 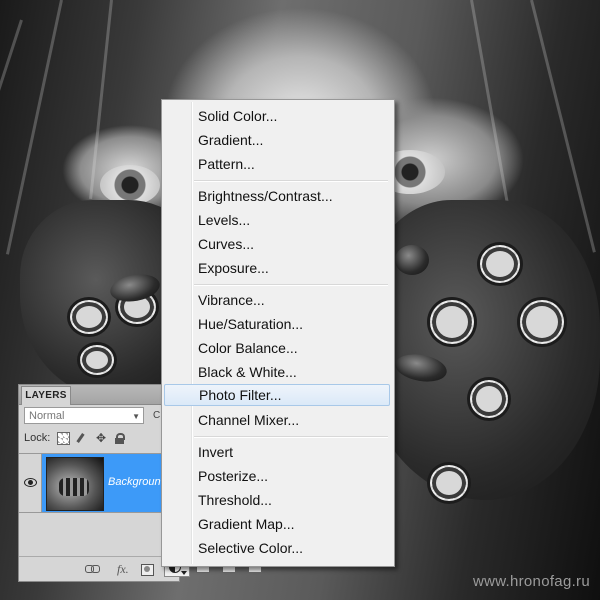 I want to click on lock-pixels-icon, so click(x=82, y=438).